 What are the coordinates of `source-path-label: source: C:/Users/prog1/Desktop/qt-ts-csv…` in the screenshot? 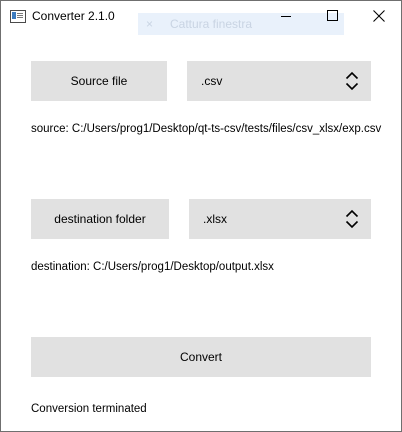 It's located at (206, 129).